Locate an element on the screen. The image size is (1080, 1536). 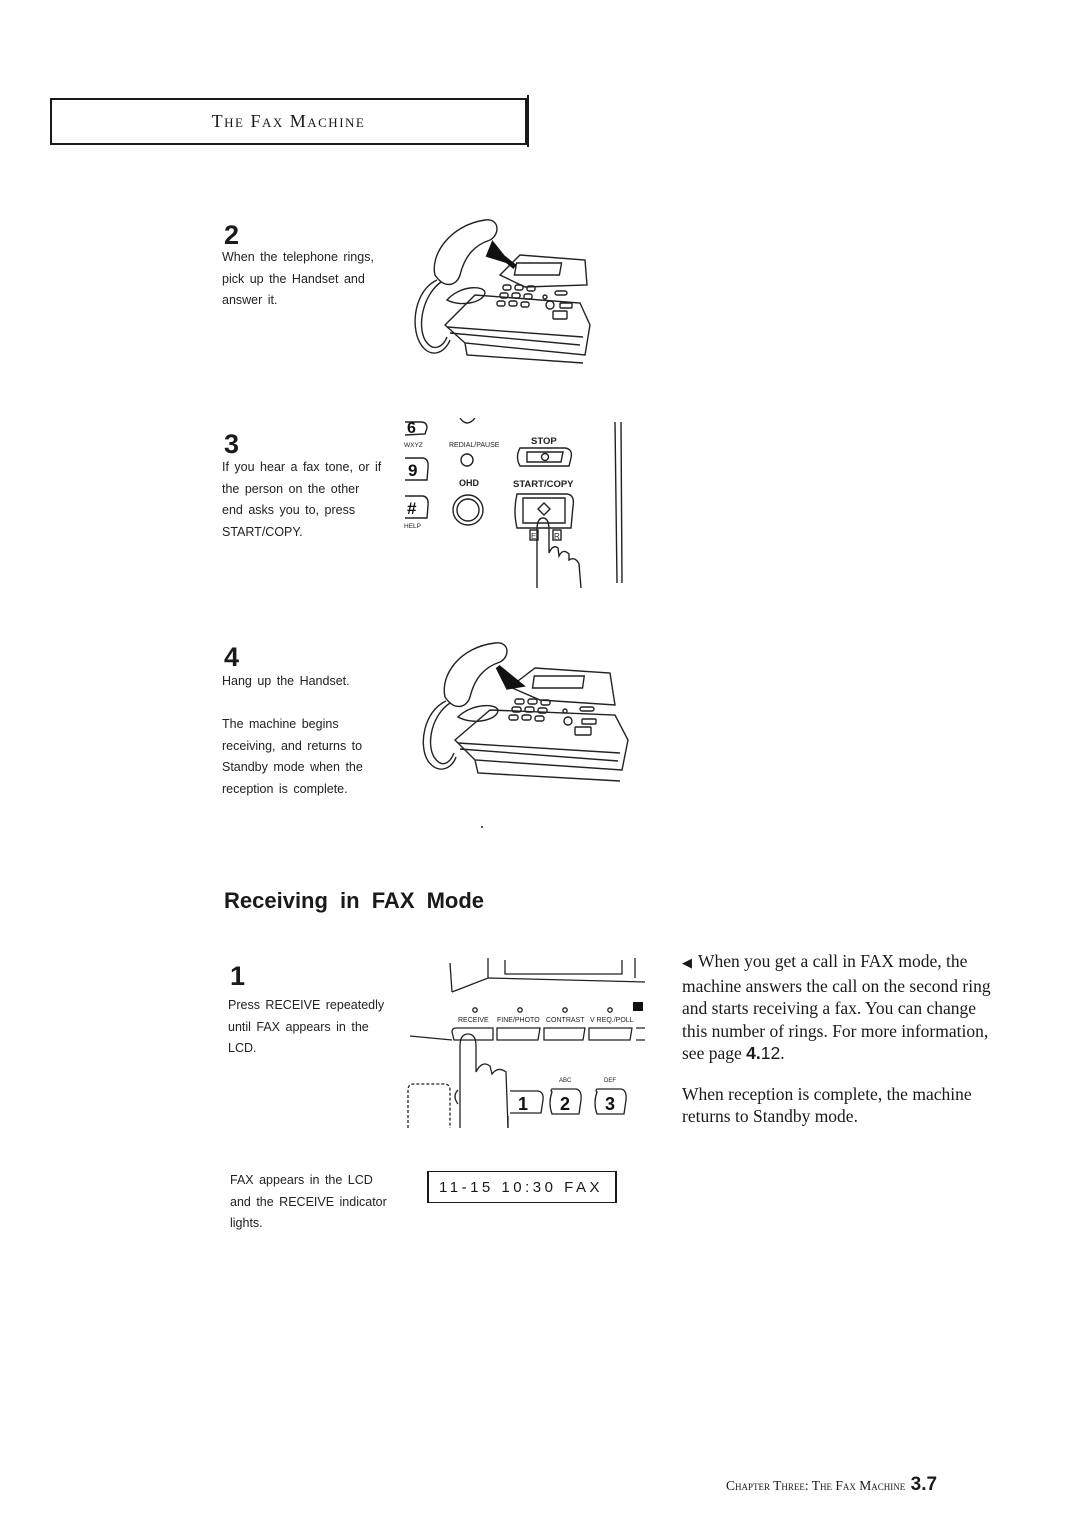
text-line: LCD. is located at coordinates (242, 1048).